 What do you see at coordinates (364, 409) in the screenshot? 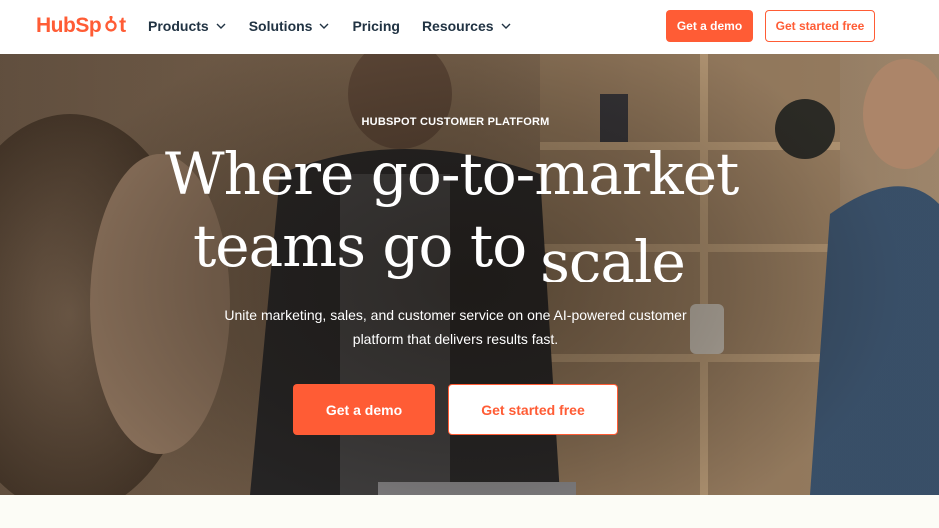
I see `hero-get-demo-button: Get a demo` at bounding box center [364, 409].